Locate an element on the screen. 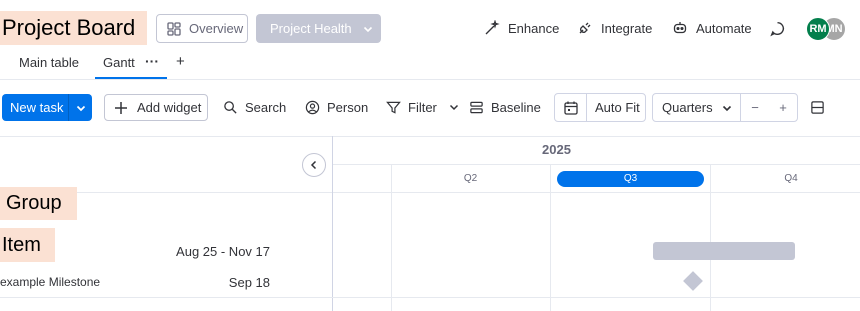  milestone-marker is located at coordinates (693, 281).